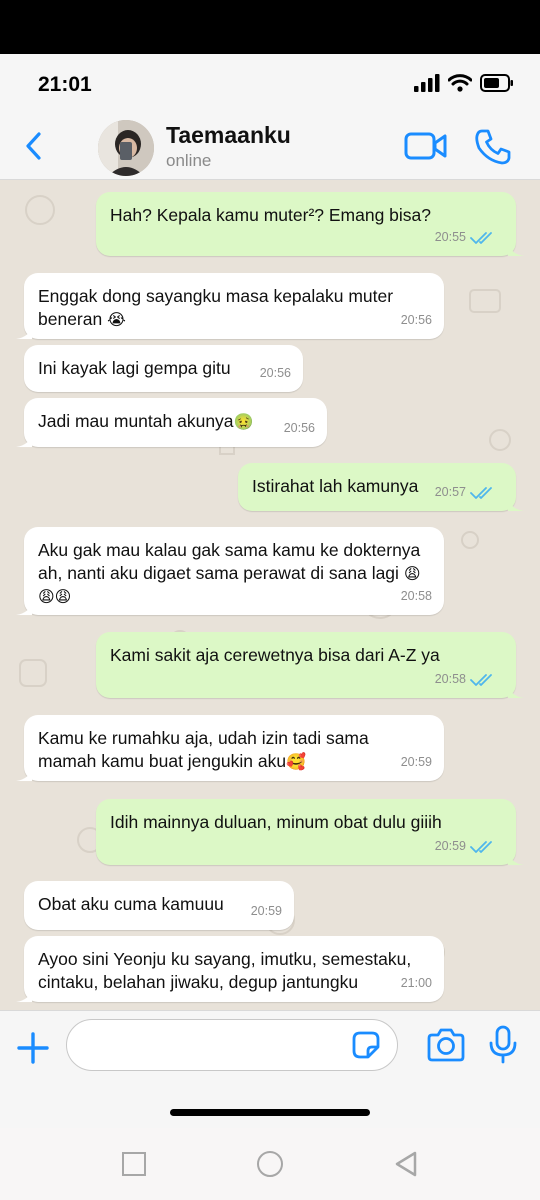 The height and width of the screenshot is (1200, 540). What do you see at coordinates (243, 421) in the screenshot?
I see `nauseated-emoji: 🤢` at bounding box center [243, 421].